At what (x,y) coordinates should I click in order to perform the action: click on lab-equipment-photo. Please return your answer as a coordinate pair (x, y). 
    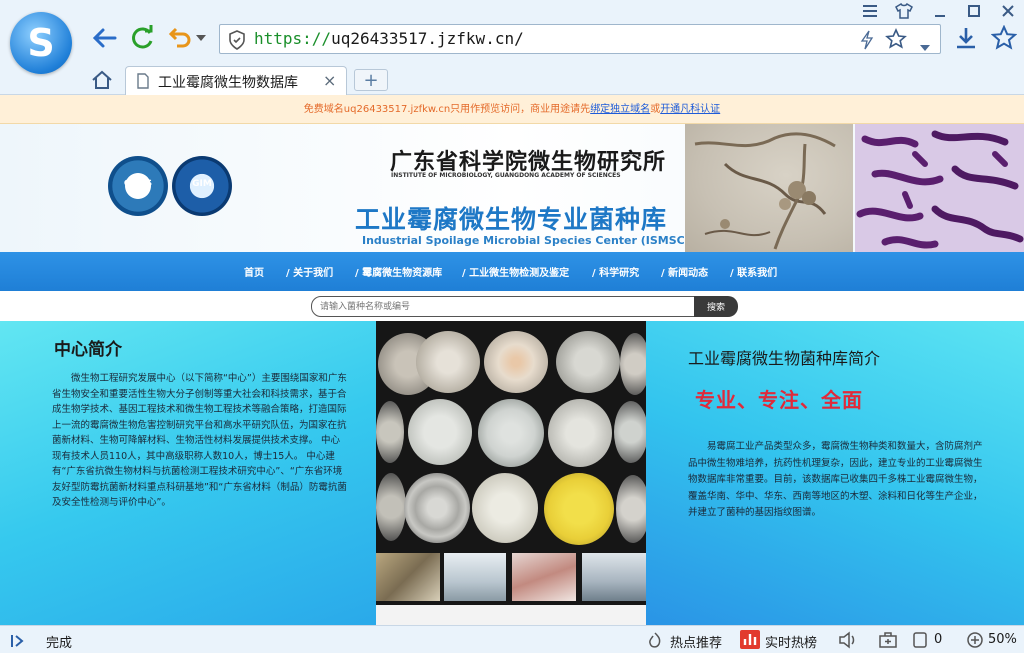
    Looking at the image, I should click on (544, 577).